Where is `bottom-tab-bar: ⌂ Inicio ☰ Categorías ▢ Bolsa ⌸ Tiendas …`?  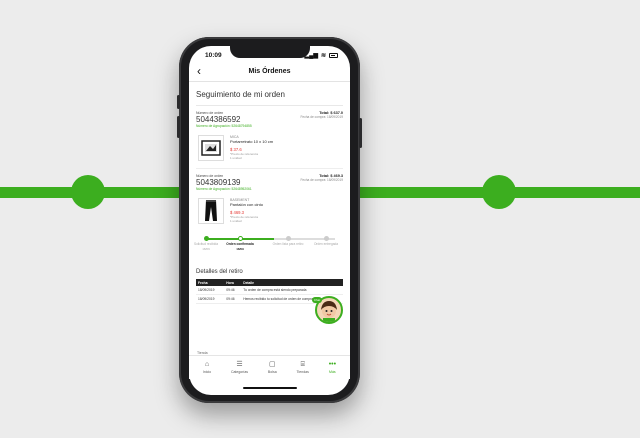
bottom-tab-bar: ⌂ Inicio ☰ Categorías ▢ Bolsa ⌸ Tiendas … is located at coordinates (269, 367).